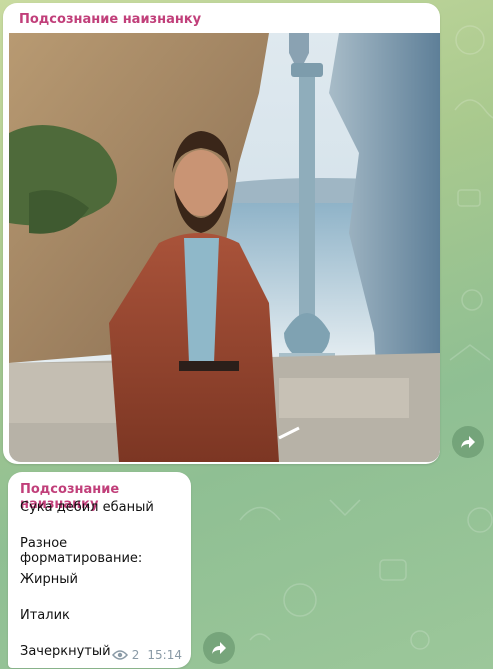  What do you see at coordinates (65, 651) in the screenshot?
I see `message-line: Зачеркнутый` at bounding box center [65, 651].